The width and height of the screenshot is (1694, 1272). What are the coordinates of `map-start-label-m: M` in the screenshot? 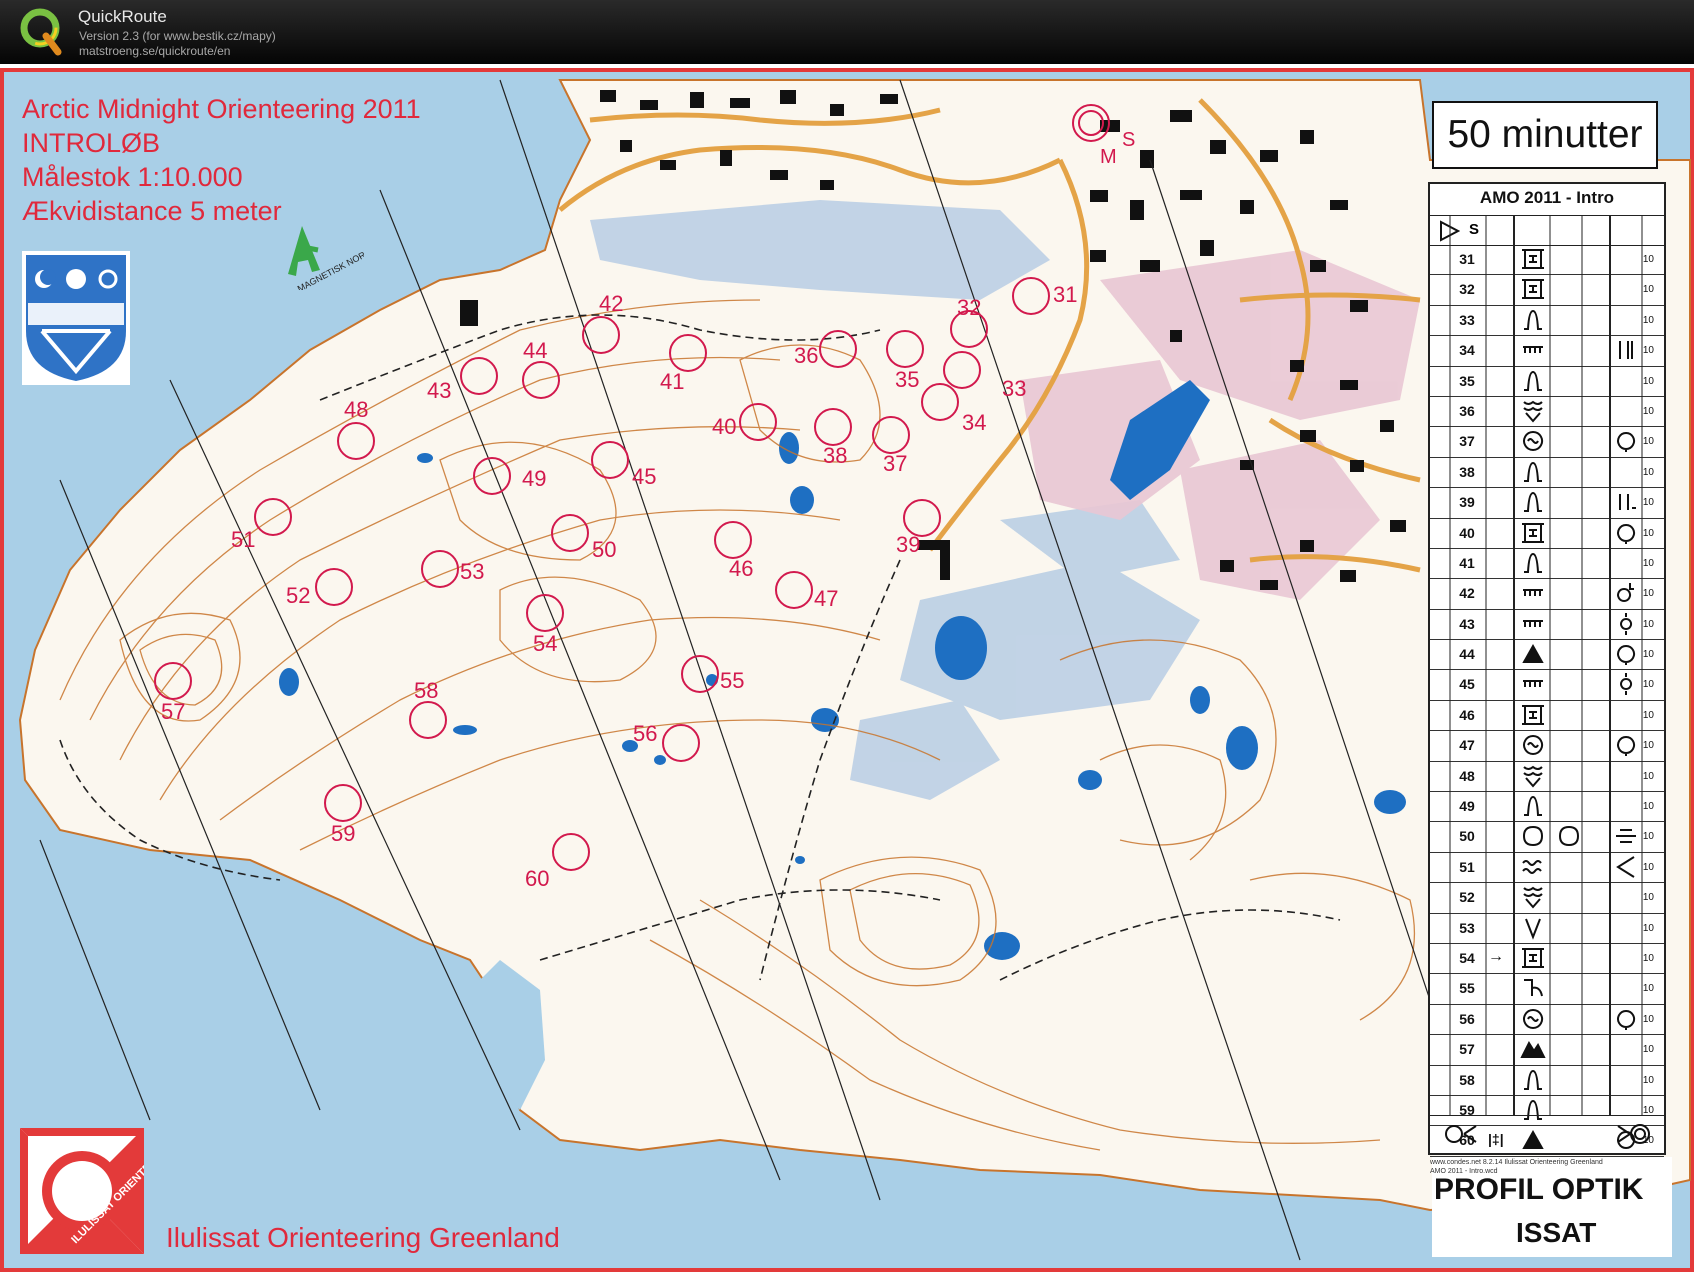 It's located at (1108, 157).